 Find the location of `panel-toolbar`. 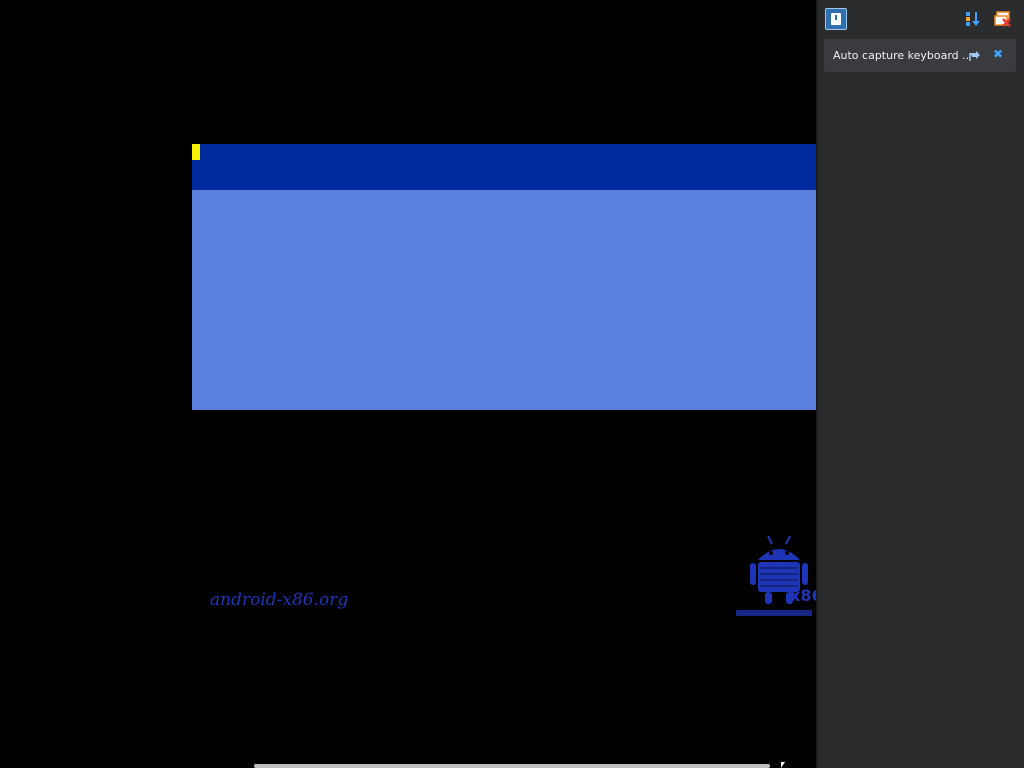

panel-toolbar is located at coordinates (921, 18).